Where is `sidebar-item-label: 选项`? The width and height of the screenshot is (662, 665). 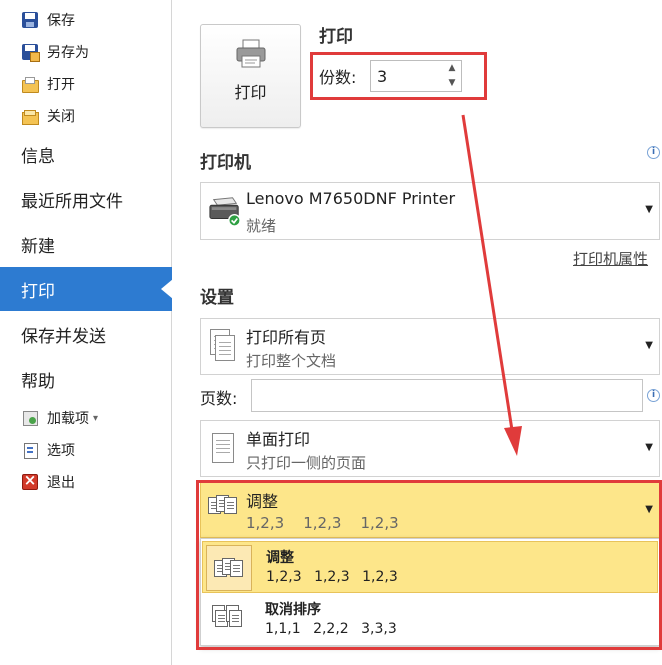
sidebar-item-label: 选项 is located at coordinates (61, 451).